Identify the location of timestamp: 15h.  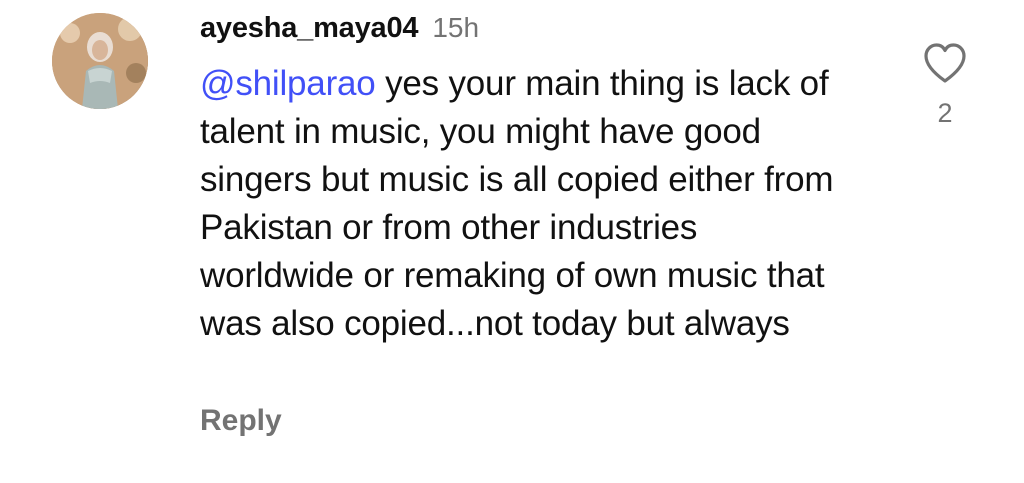
(456, 27).